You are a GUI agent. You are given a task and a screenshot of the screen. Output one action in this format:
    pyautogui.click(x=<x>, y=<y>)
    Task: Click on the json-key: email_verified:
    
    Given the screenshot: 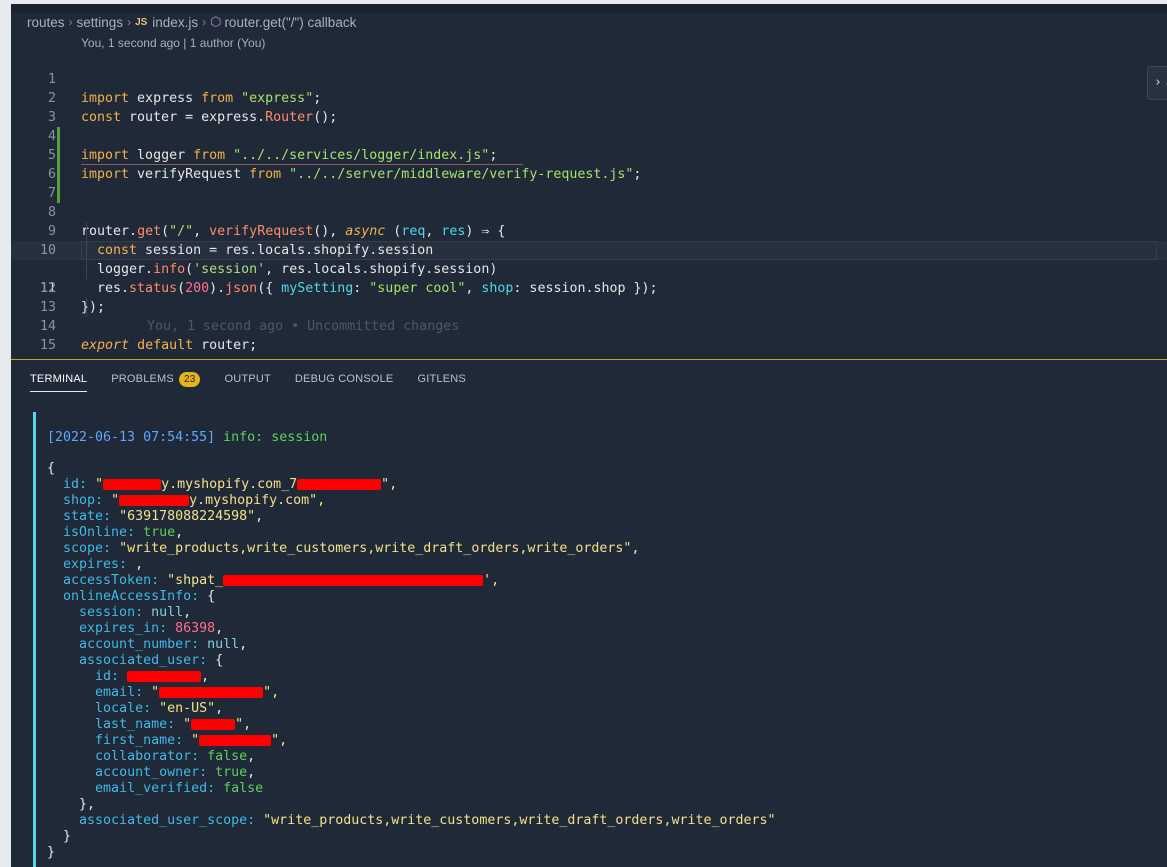 What is the action you would take?
    pyautogui.click(x=155, y=788)
    